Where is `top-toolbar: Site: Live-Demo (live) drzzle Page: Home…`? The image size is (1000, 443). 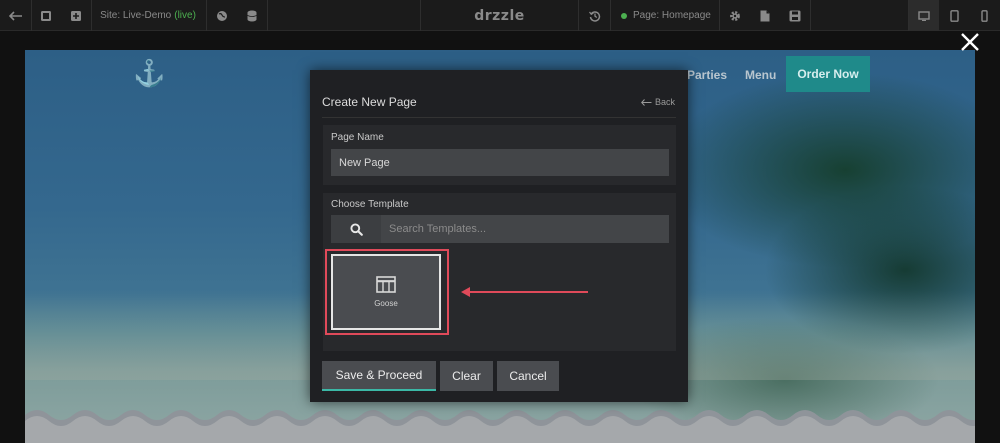 top-toolbar: Site: Live-Demo (live) drzzle Page: Home… is located at coordinates (500, 15).